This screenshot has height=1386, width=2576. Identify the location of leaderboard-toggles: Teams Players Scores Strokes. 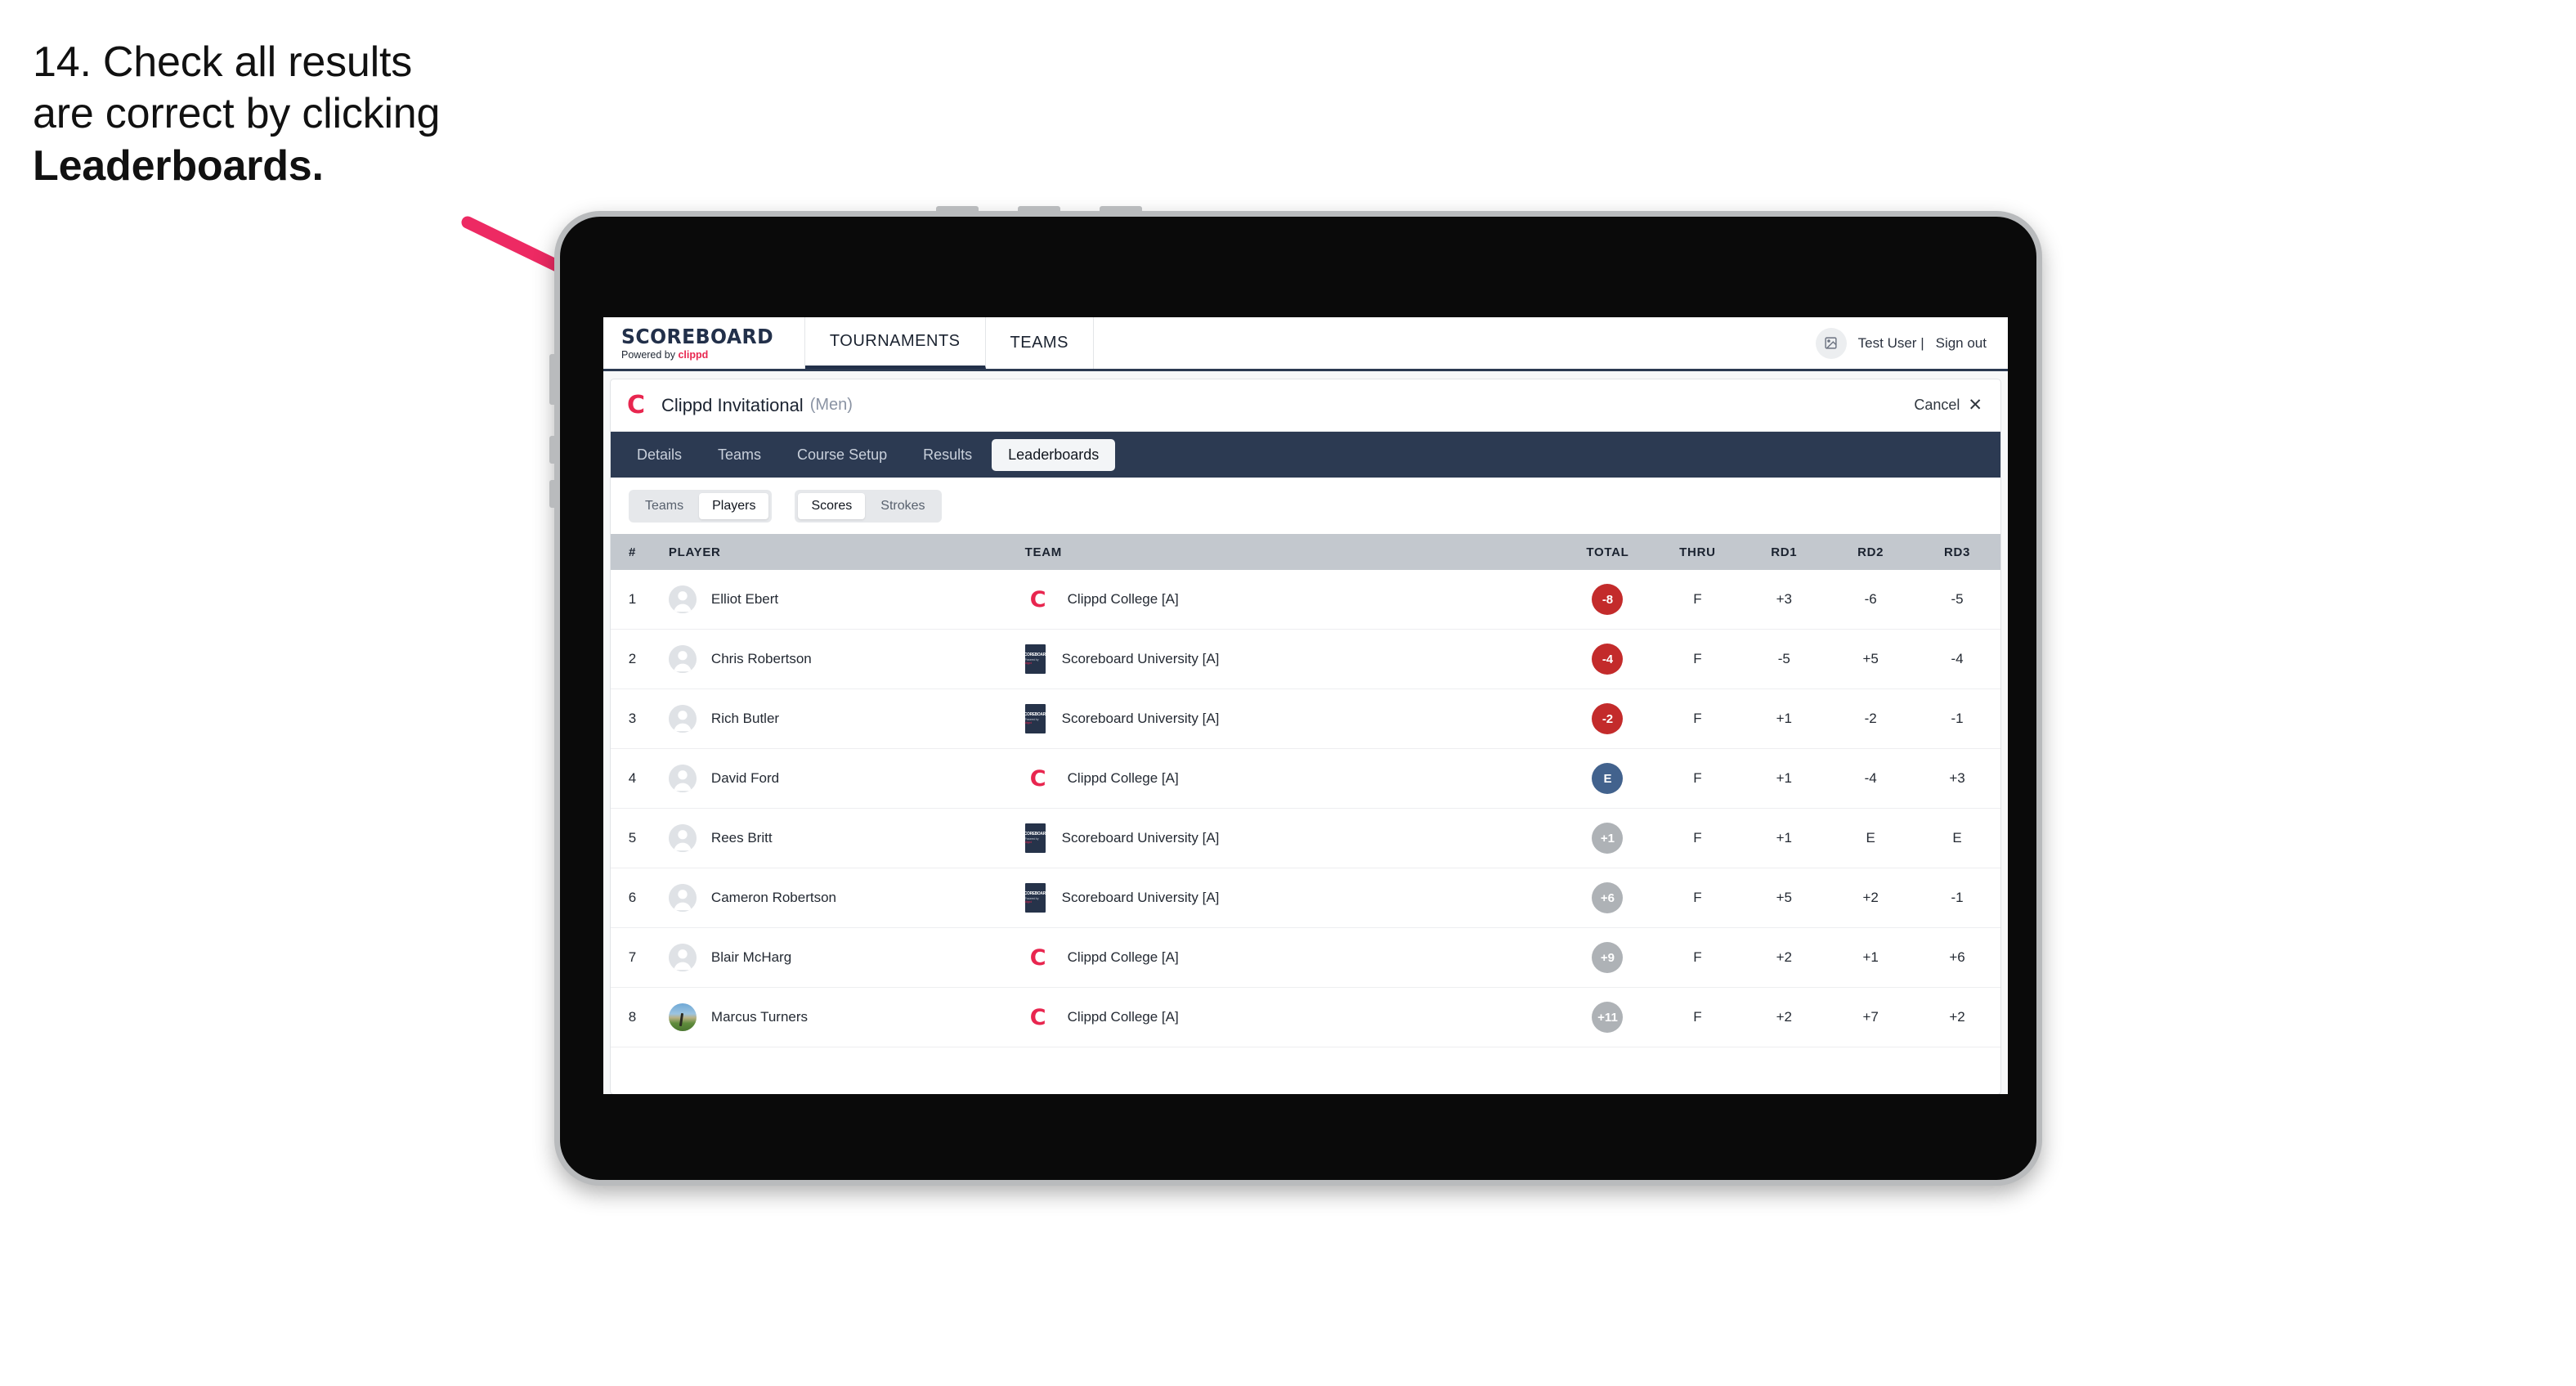
(1306, 506).